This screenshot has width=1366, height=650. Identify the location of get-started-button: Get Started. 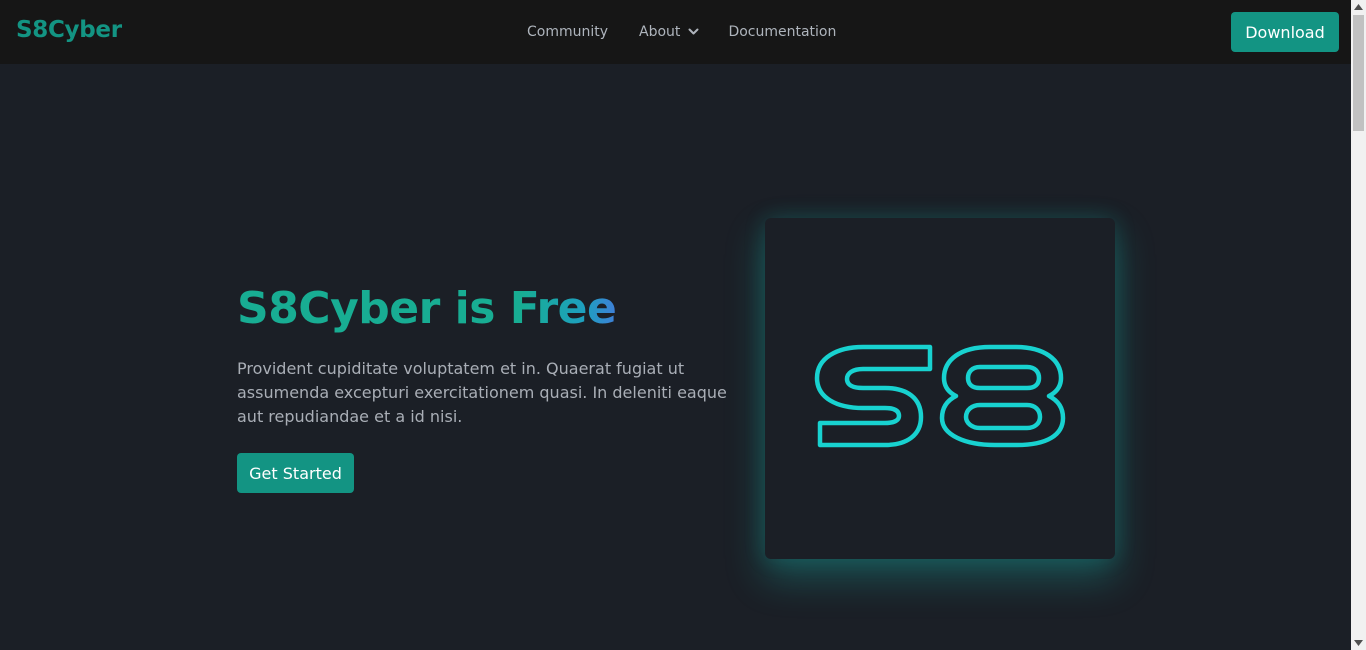
(295, 473).